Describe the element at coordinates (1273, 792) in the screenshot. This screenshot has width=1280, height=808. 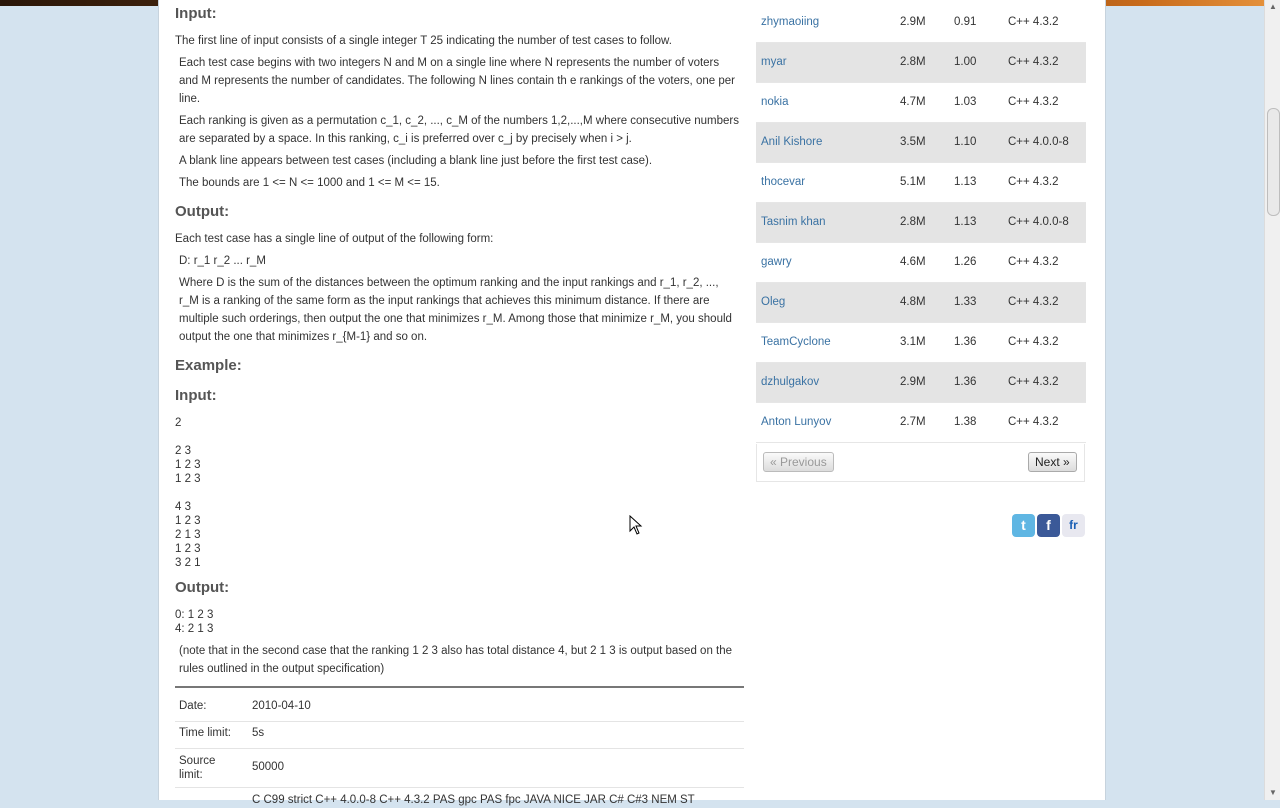
I see `scroll-down-icon: ▼` at that location.